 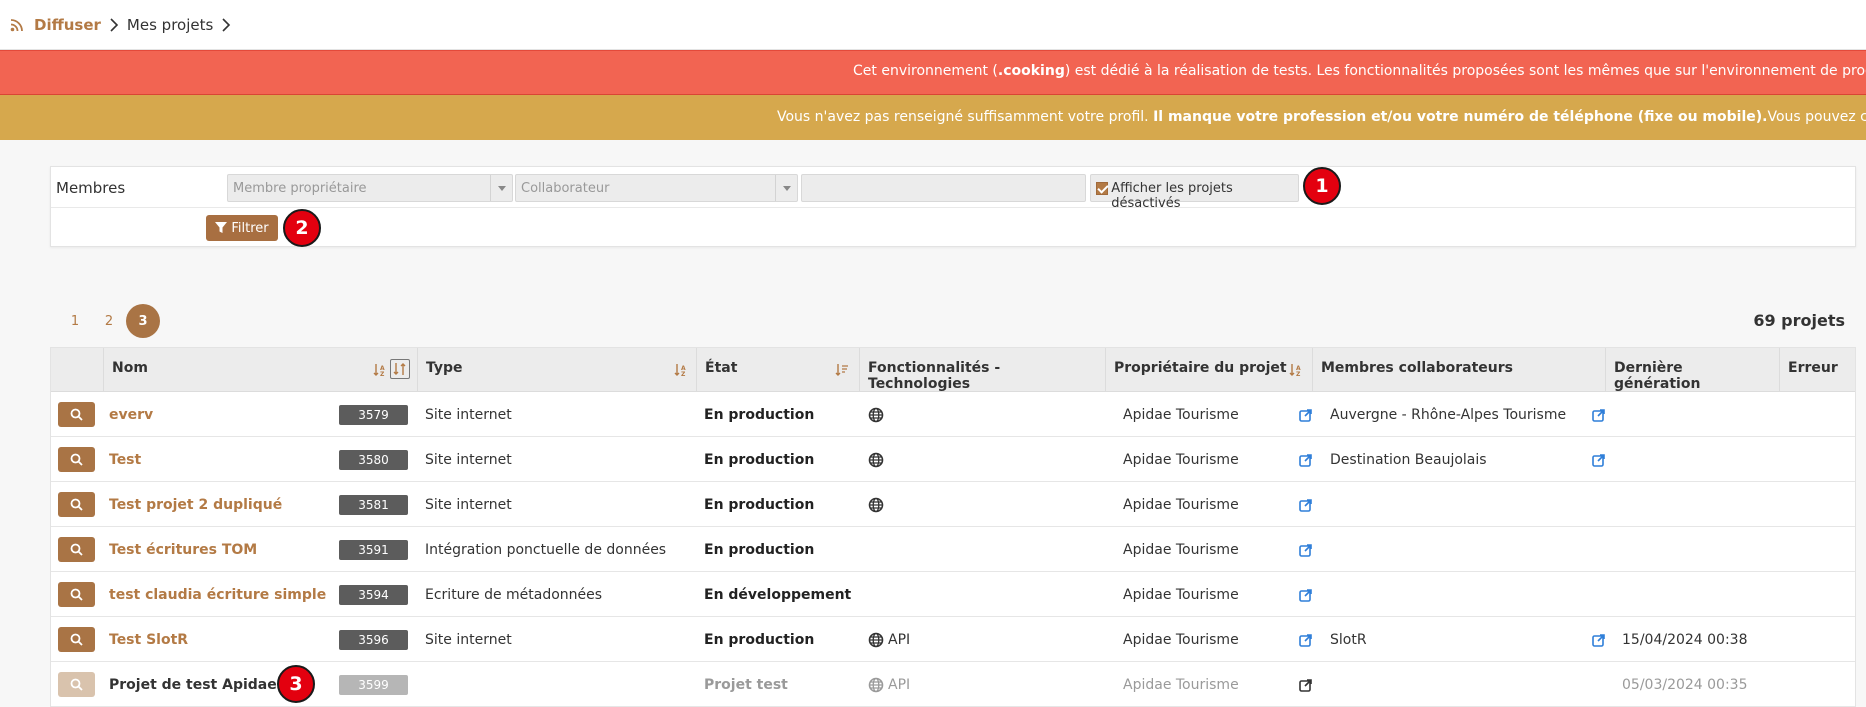 What do you see at coordinates (195, 504) in the screenshot?
I see `project-name-link: Test projet 2 dupliqué` at bounding box center [195, 504].